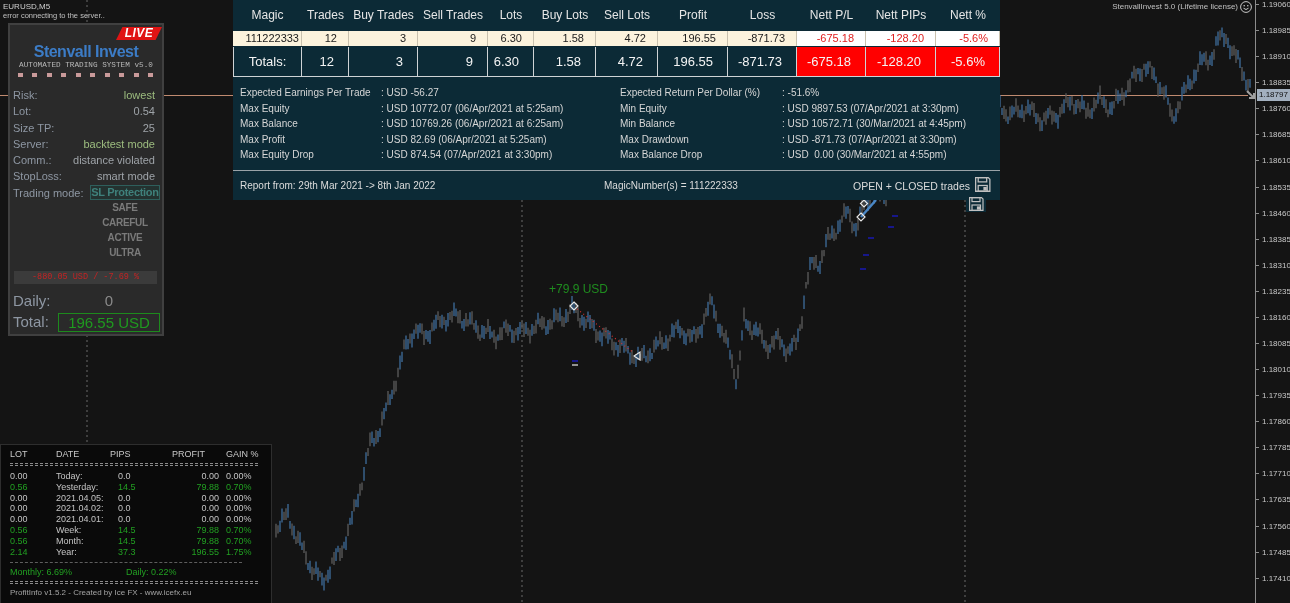 Image resolution: width=1290 pixels, height=603 pixels. Describe the element at coordinates (1276, 161) in the screenshot. I see `price-tick: 1.18610` at that location.